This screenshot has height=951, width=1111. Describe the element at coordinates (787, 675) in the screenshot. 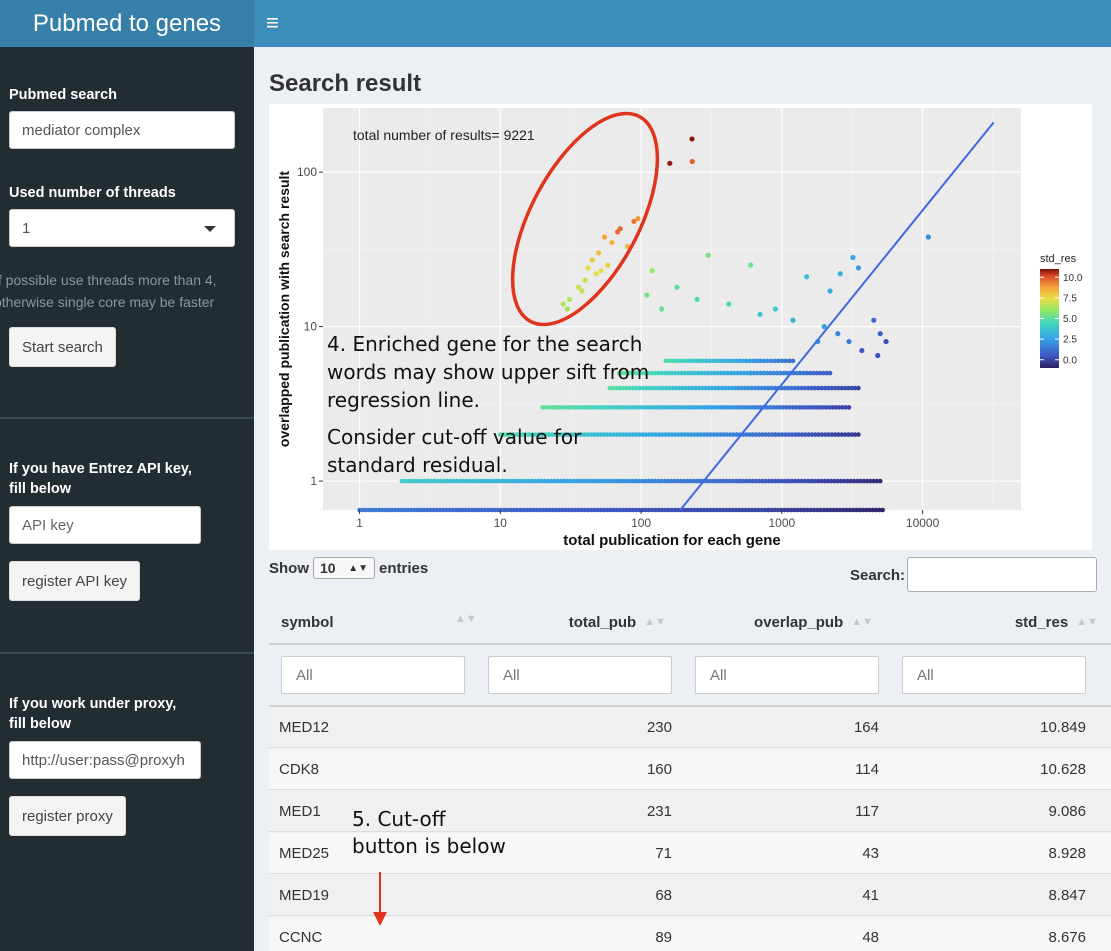

I see `filter-overlap-pub-input: All` at that location.